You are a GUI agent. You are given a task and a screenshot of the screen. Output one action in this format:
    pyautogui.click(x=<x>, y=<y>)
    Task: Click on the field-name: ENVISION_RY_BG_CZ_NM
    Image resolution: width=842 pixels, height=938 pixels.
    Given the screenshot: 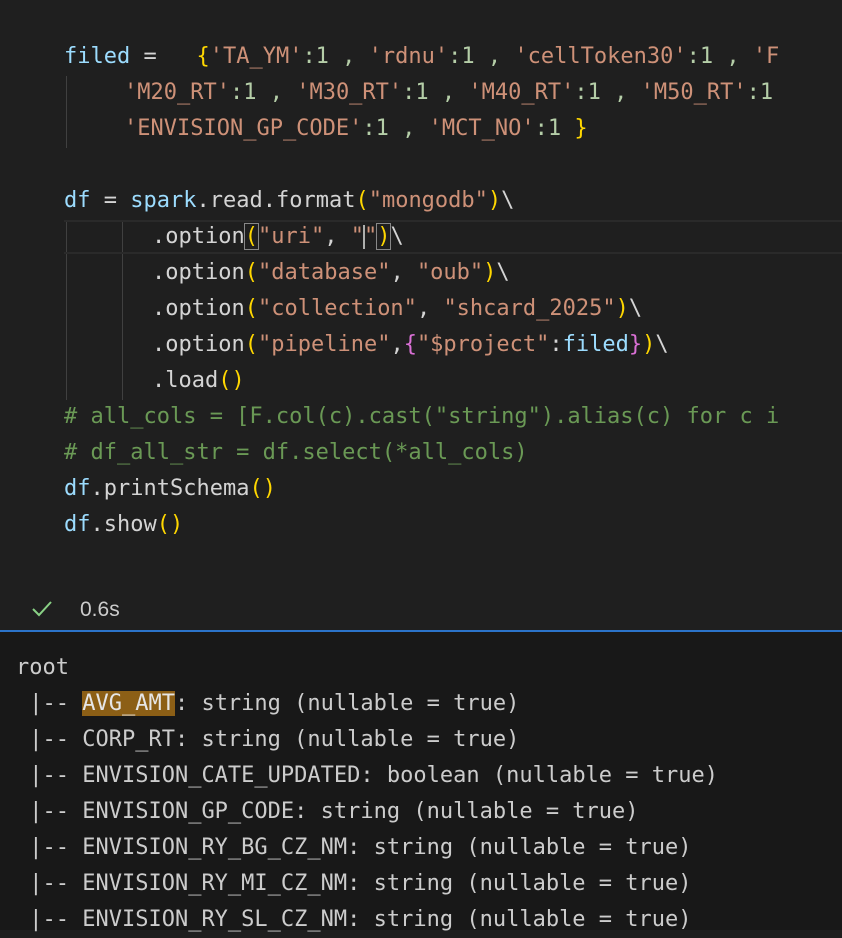 What is the action you would take?
    pyautogui.click(x=215, y=847)
    